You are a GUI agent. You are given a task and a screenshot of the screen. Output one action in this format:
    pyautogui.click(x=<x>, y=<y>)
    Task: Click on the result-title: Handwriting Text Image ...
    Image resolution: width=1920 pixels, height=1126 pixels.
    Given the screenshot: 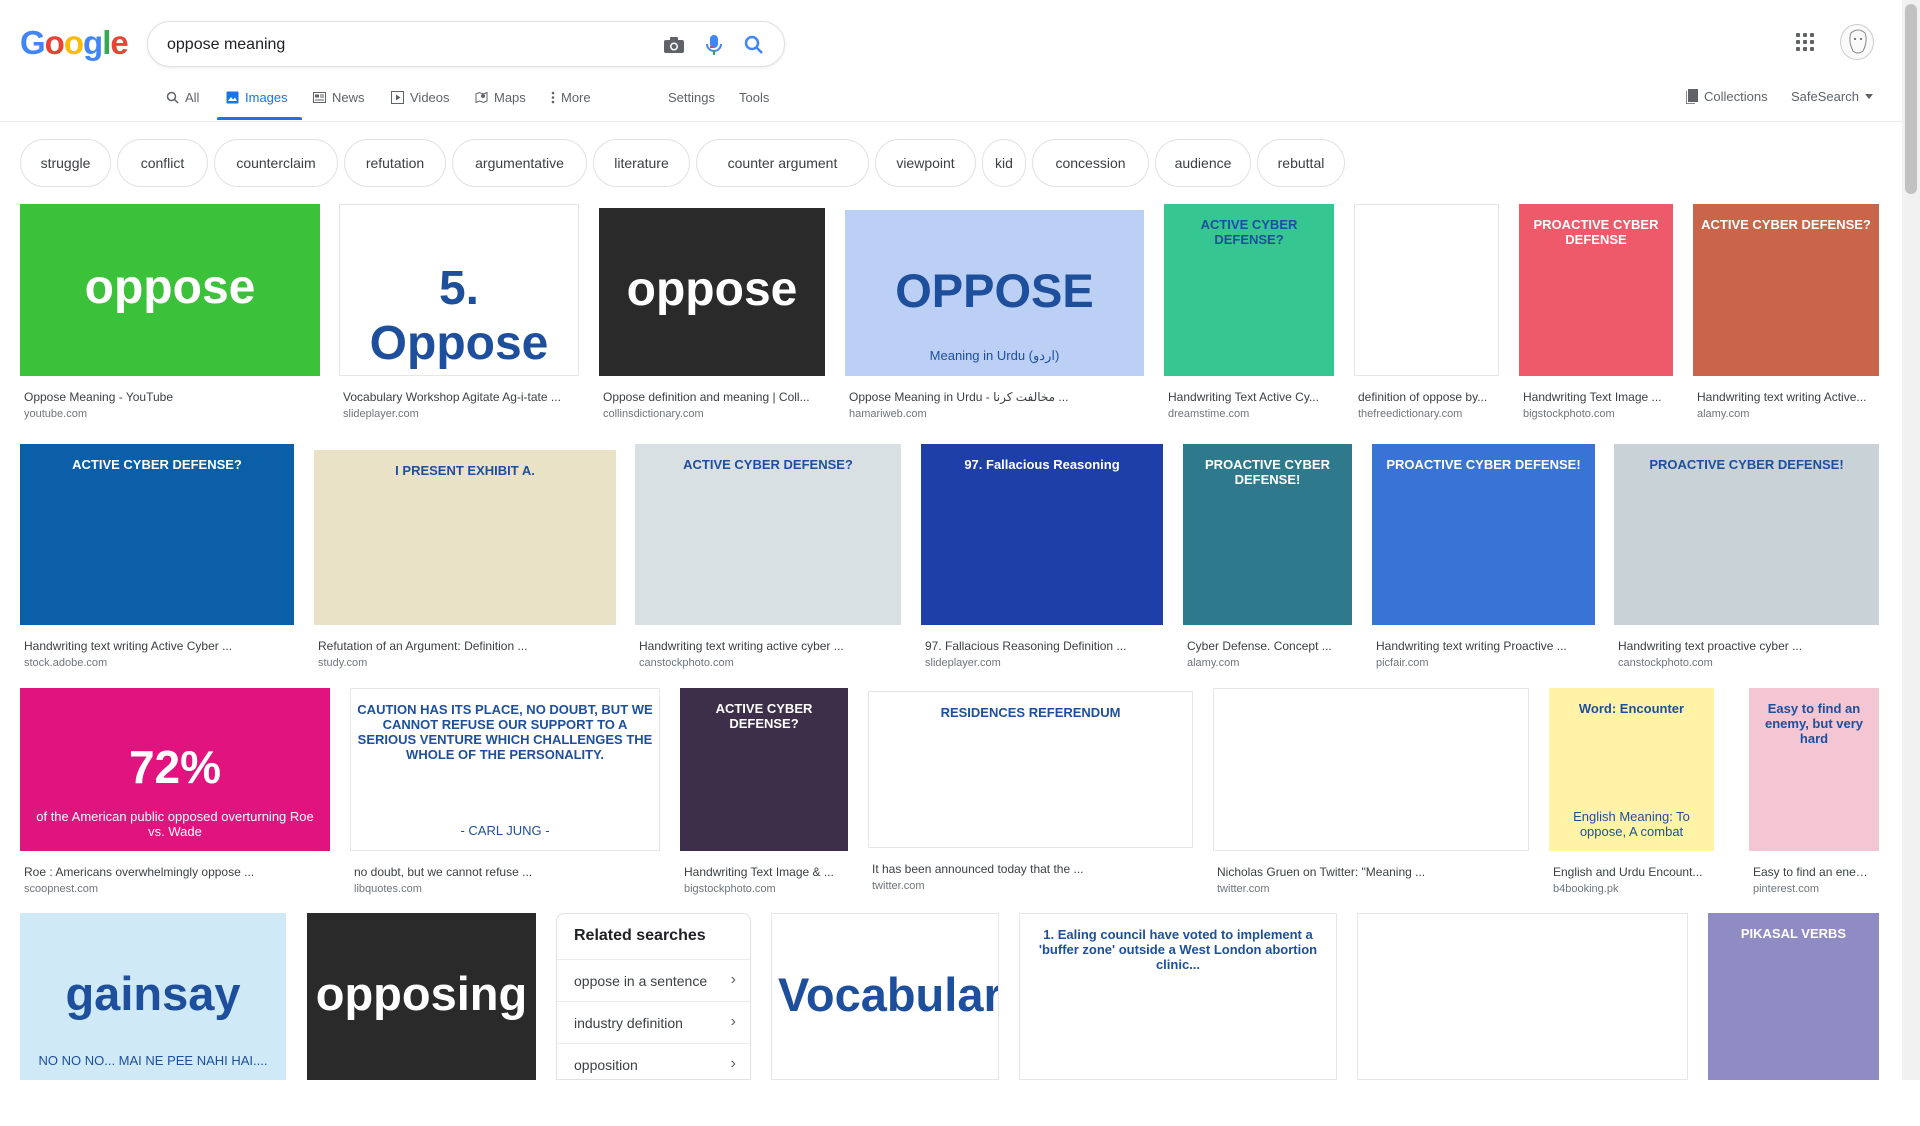 What is the action you would take?
    pyautogui.click(x=1597, y=397)
    